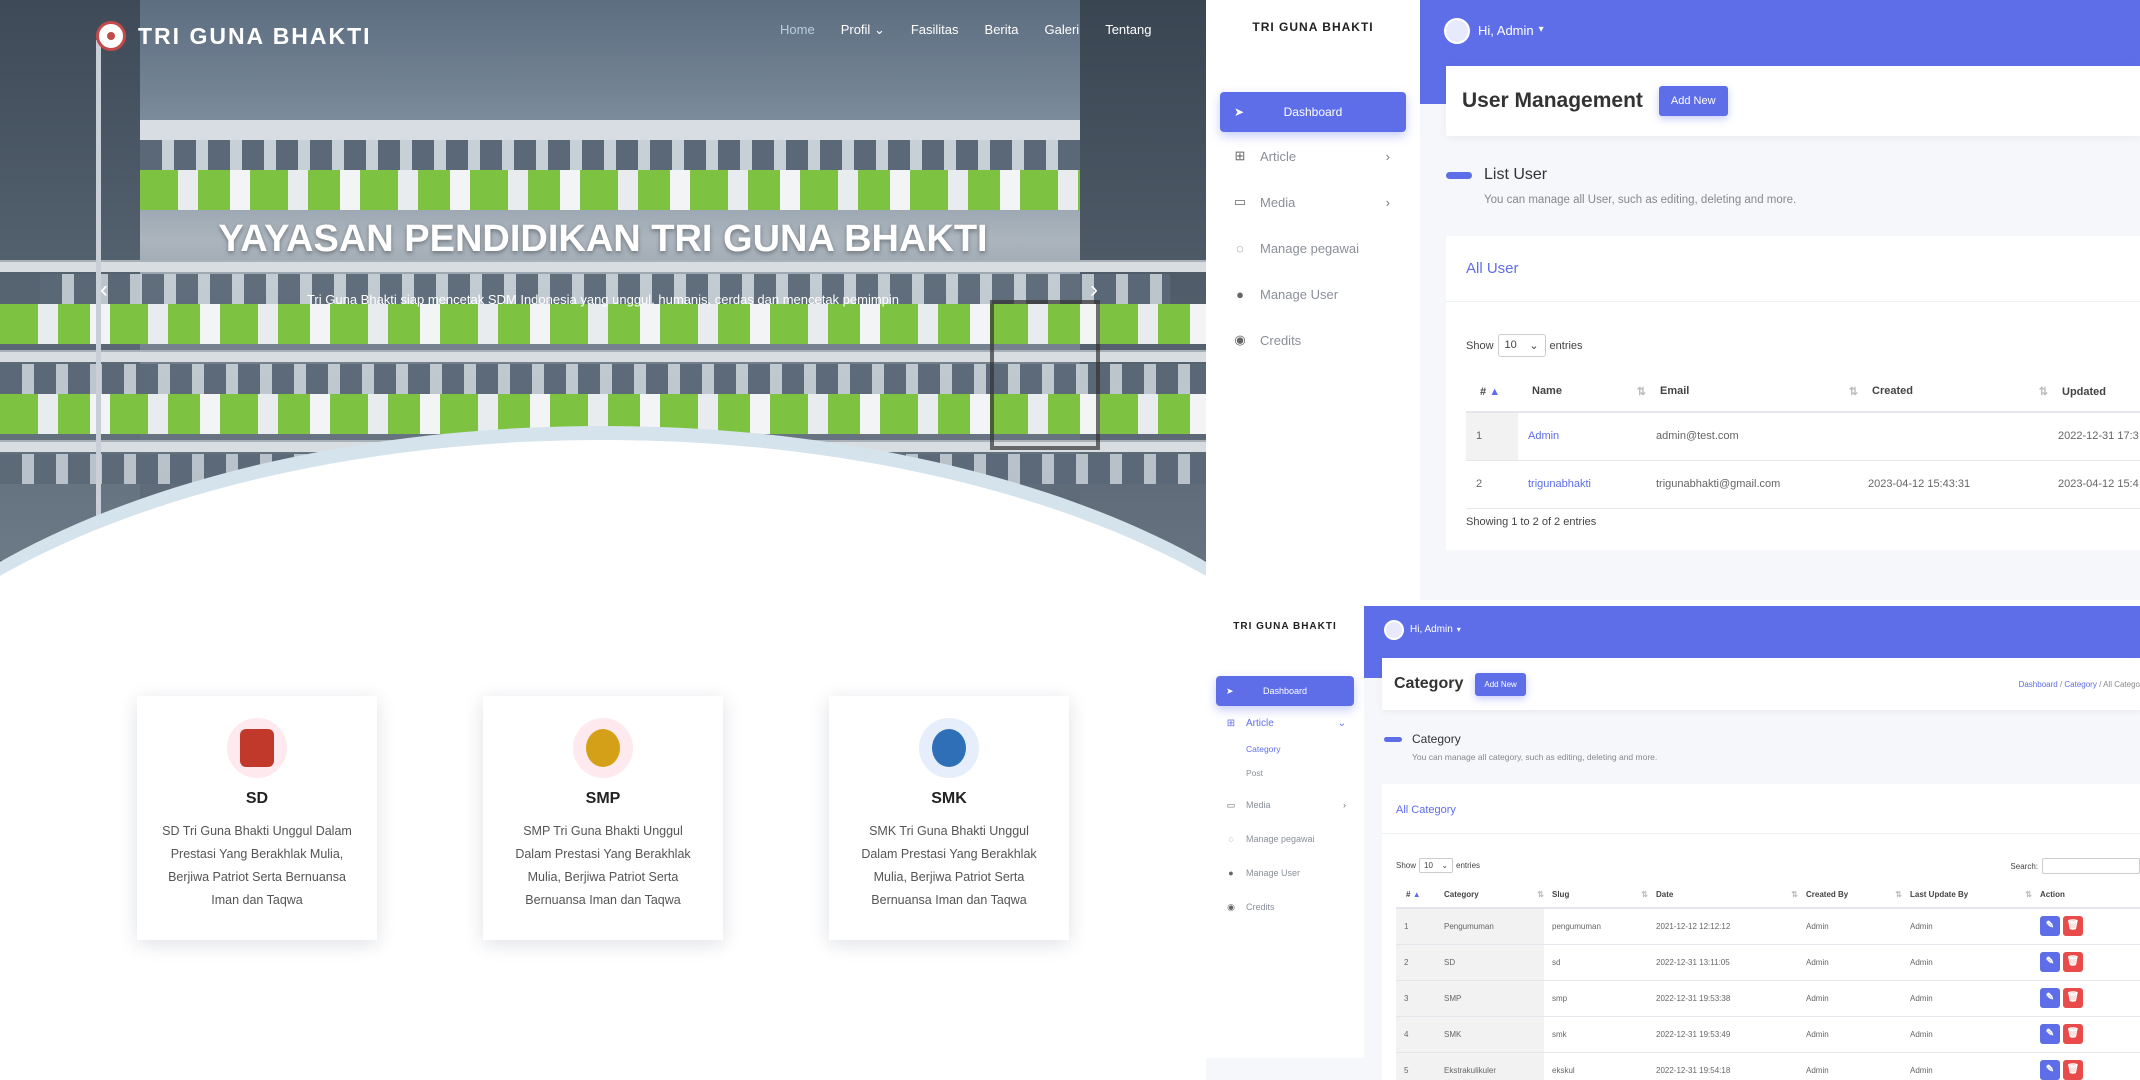  Describe the element at coordinates (1128, 30) in the screenshot. I see `nav-tentang: Tentang` at that location.